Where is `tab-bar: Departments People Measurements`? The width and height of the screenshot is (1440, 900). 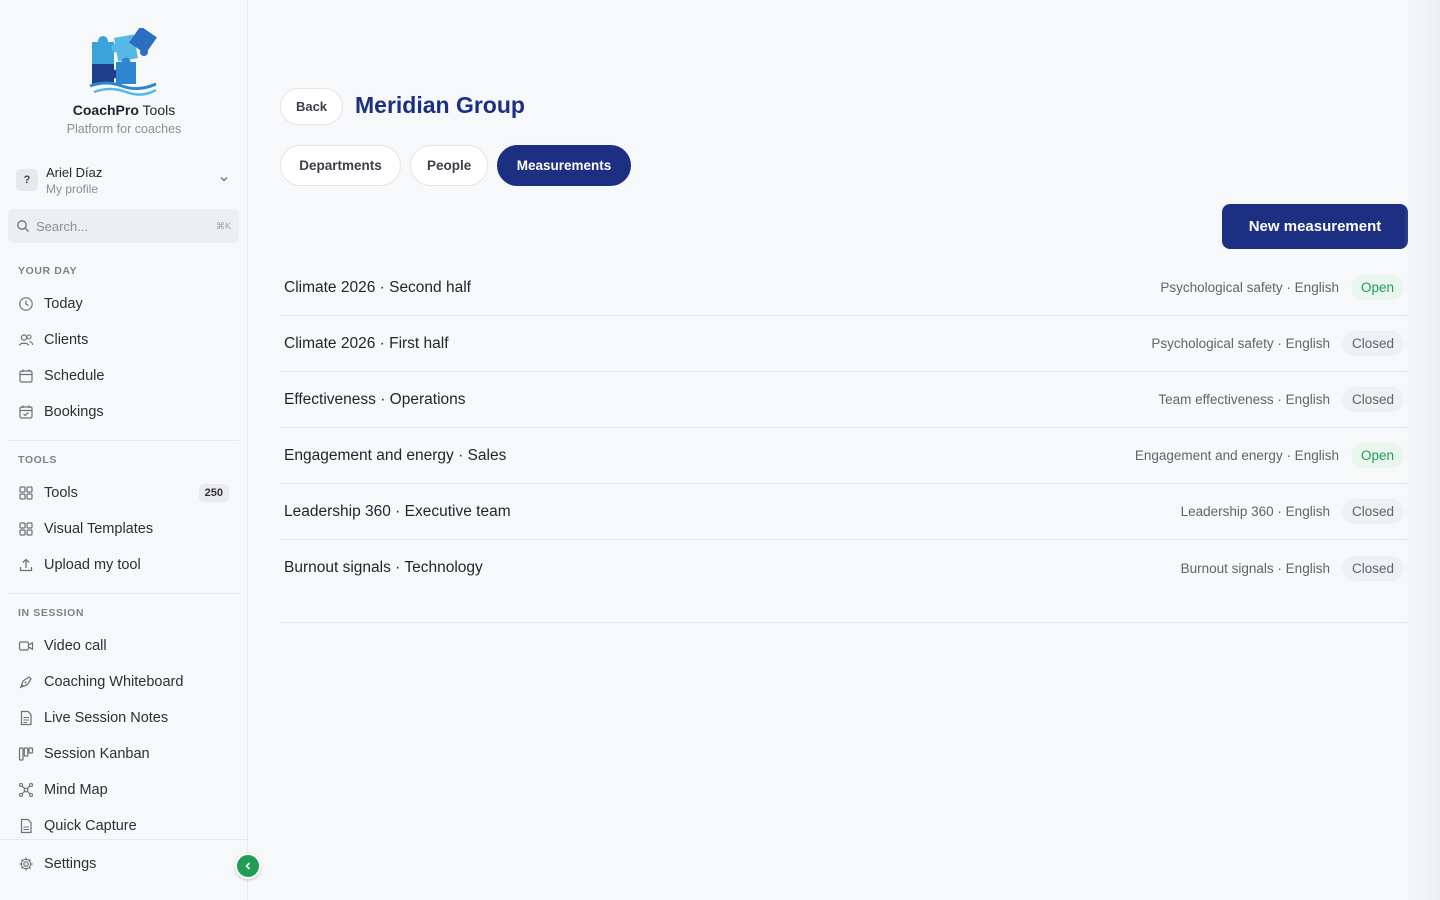
tab-bar: Departments People Measurements is located at coordinates (455, 165).